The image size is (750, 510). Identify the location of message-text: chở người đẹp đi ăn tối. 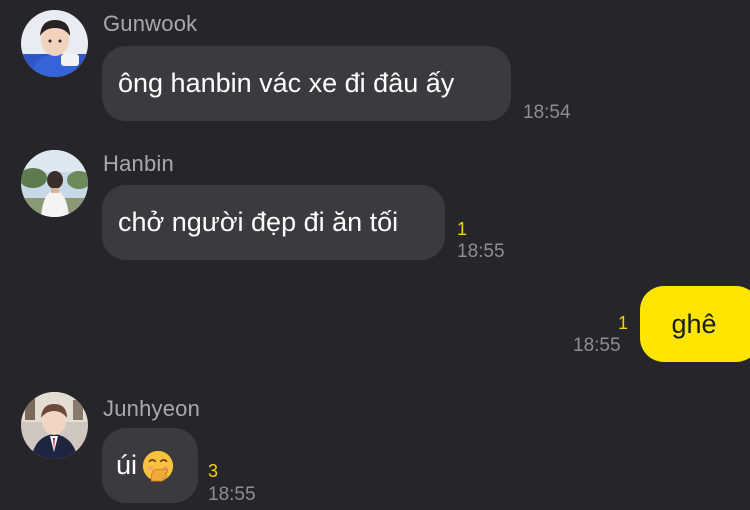
(258, 222).